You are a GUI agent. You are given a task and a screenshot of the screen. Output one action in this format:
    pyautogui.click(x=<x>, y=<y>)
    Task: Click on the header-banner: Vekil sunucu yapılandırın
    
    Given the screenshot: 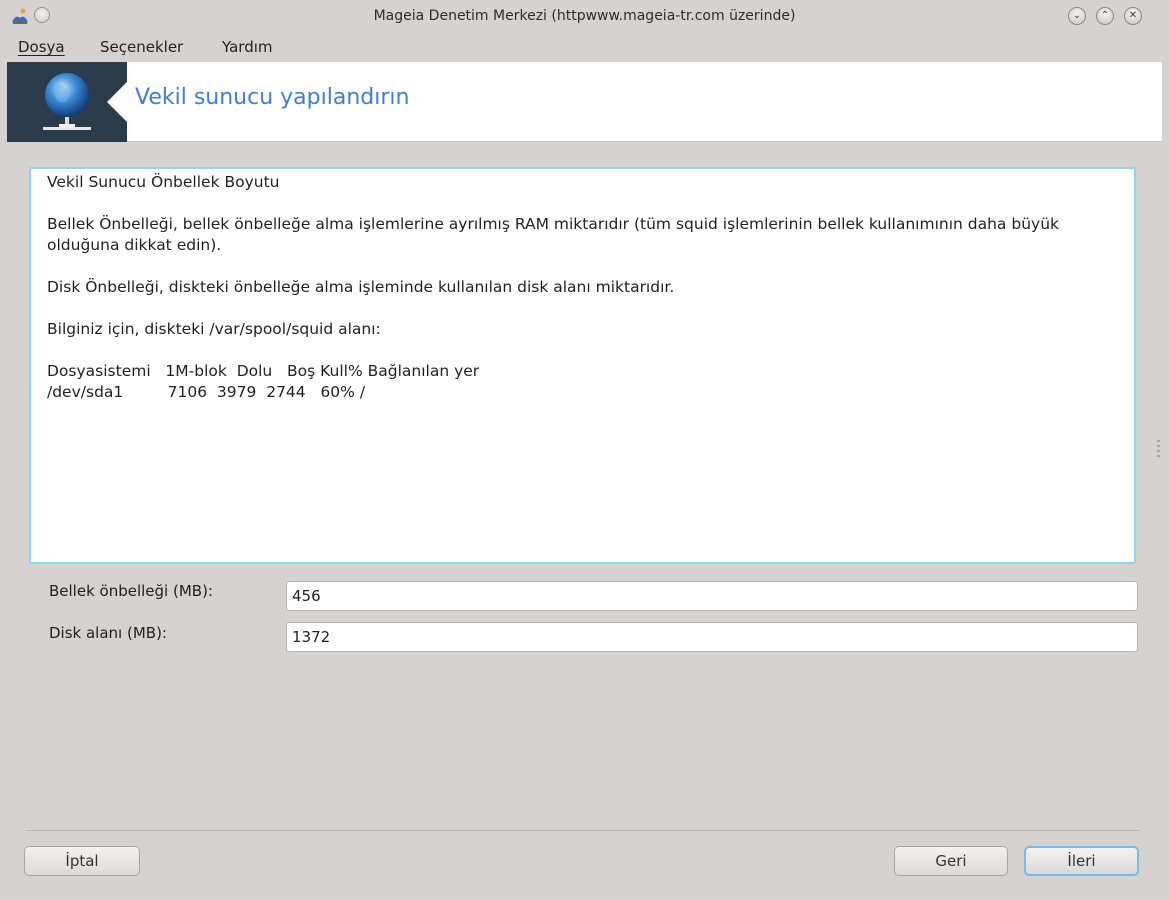 What is the action you would take?
    pyautogui.click(x=584, y=102)
    